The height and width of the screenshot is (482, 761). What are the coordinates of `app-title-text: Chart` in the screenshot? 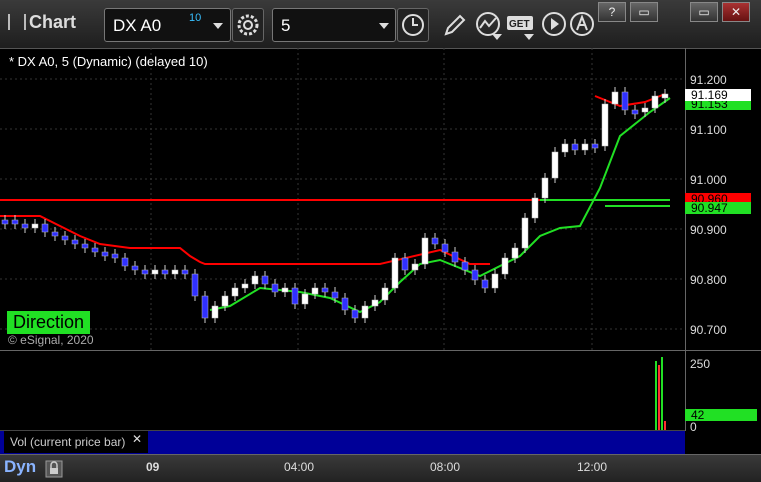 It's located at (53, 22).